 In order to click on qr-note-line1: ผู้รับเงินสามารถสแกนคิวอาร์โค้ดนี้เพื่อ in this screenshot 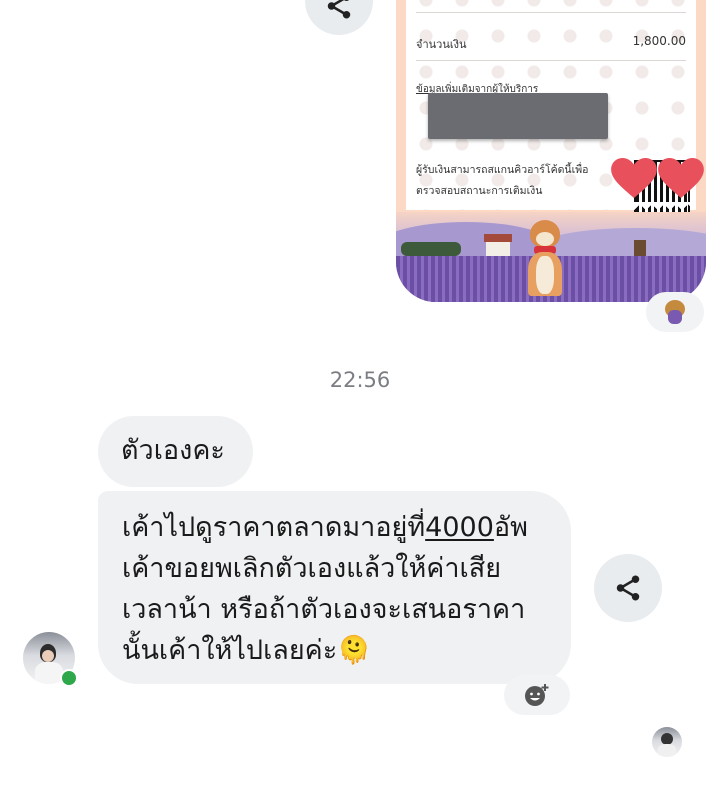, I will do `click(502, 170)`.